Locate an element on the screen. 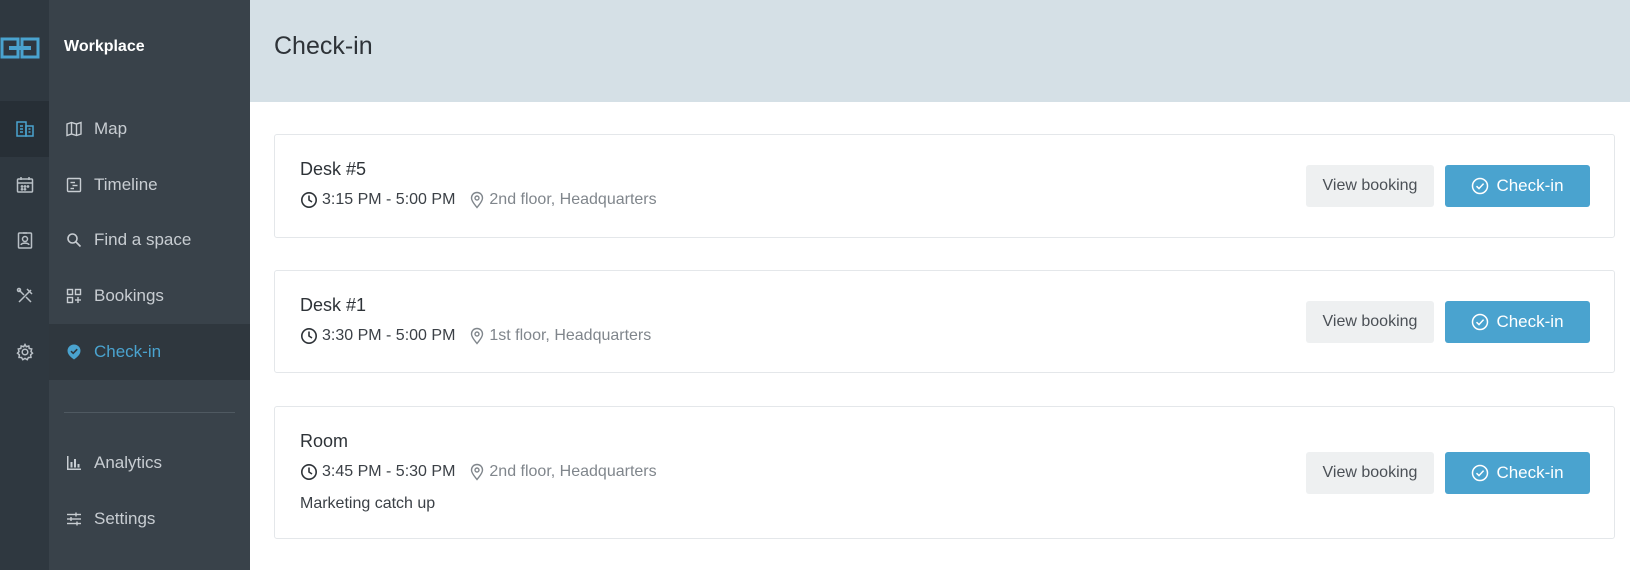 This screenshot has height=570, width=1630. sidebar-item-timeline: Timeline is located at coordinates (149, 185).